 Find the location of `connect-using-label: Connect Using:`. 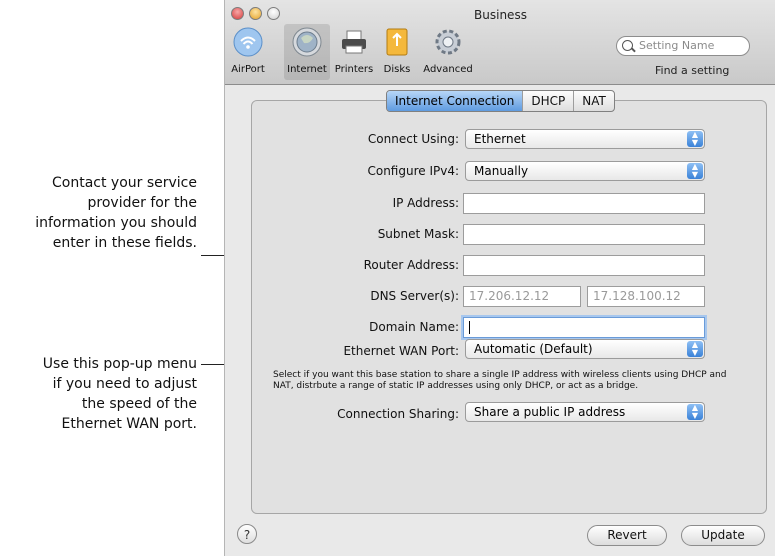

connect-using-label: Connect Using: is located at coordinates (413, 139).